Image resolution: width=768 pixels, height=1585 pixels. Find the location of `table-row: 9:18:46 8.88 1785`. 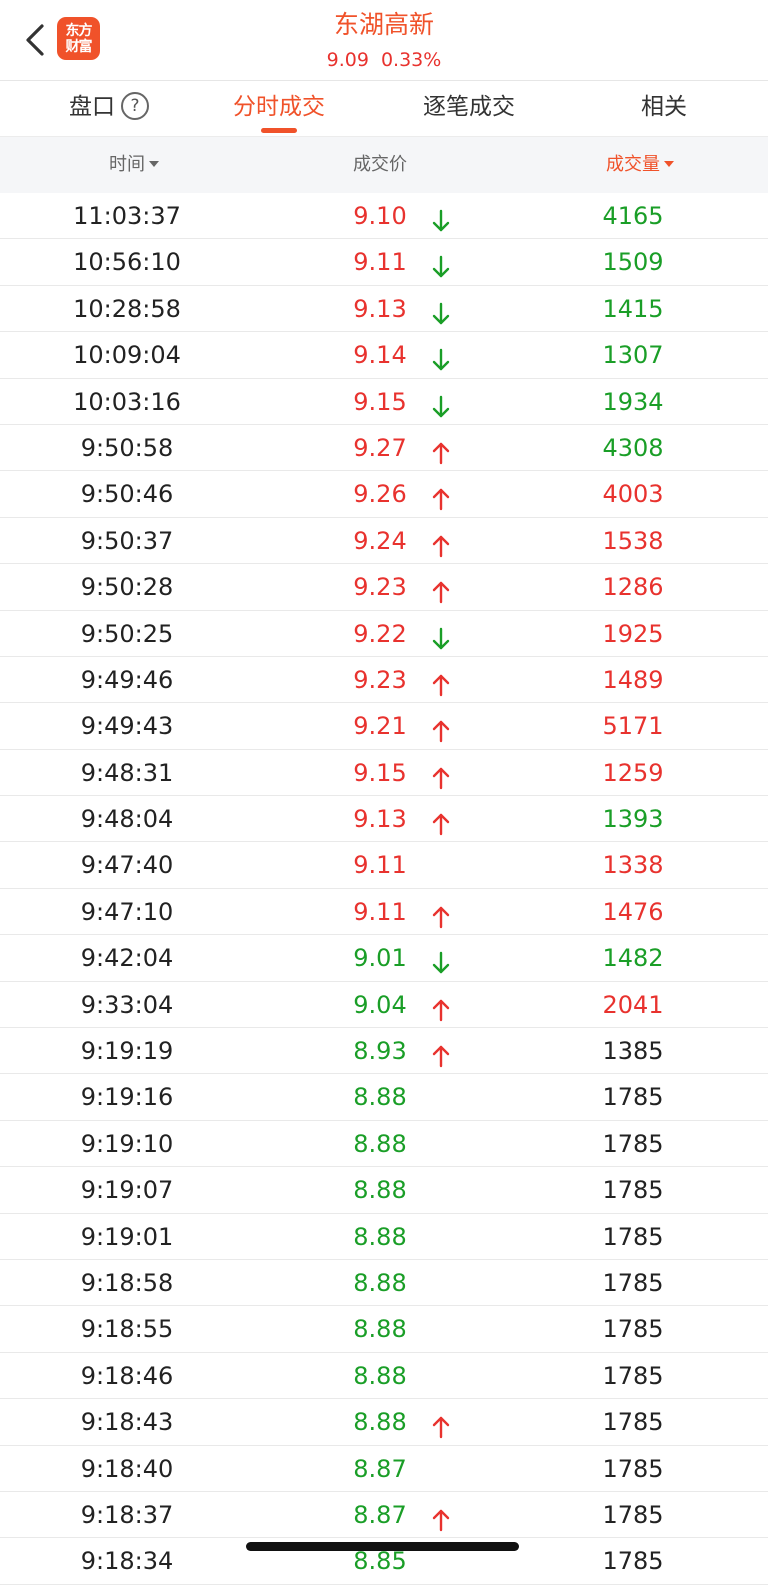

table-row: 9:18:46 8.88 1785 is located at coordinates (384, 1376).